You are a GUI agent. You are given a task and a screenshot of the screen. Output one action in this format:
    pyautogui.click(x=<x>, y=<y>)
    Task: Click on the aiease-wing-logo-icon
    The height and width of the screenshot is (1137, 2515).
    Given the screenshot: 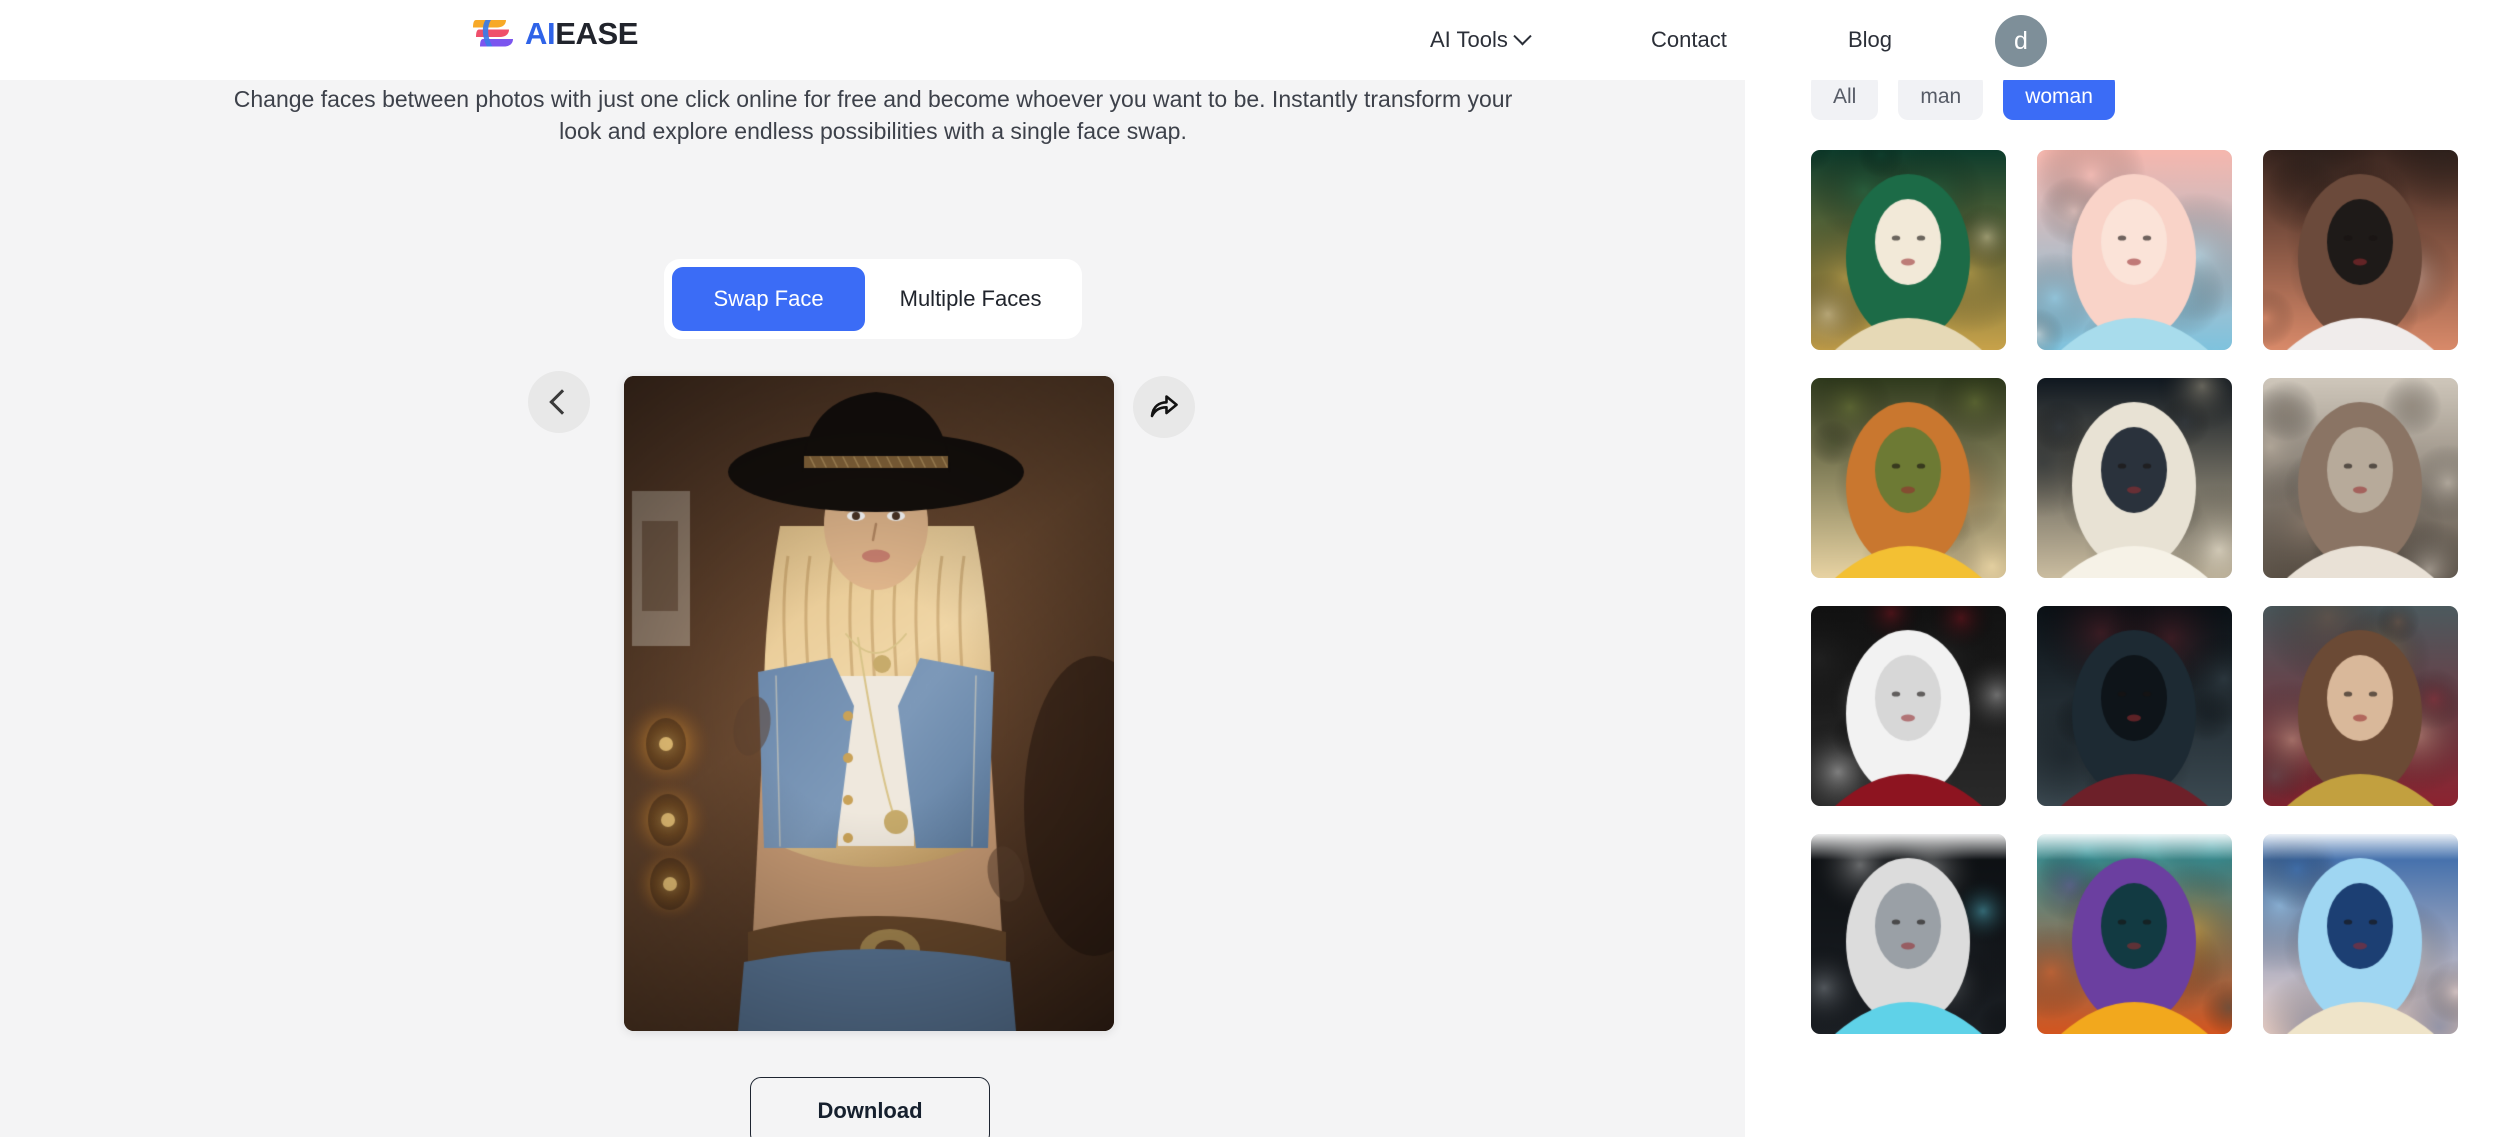 What is the action you would take?
    pyautogui.click(x=493, y=33)
    